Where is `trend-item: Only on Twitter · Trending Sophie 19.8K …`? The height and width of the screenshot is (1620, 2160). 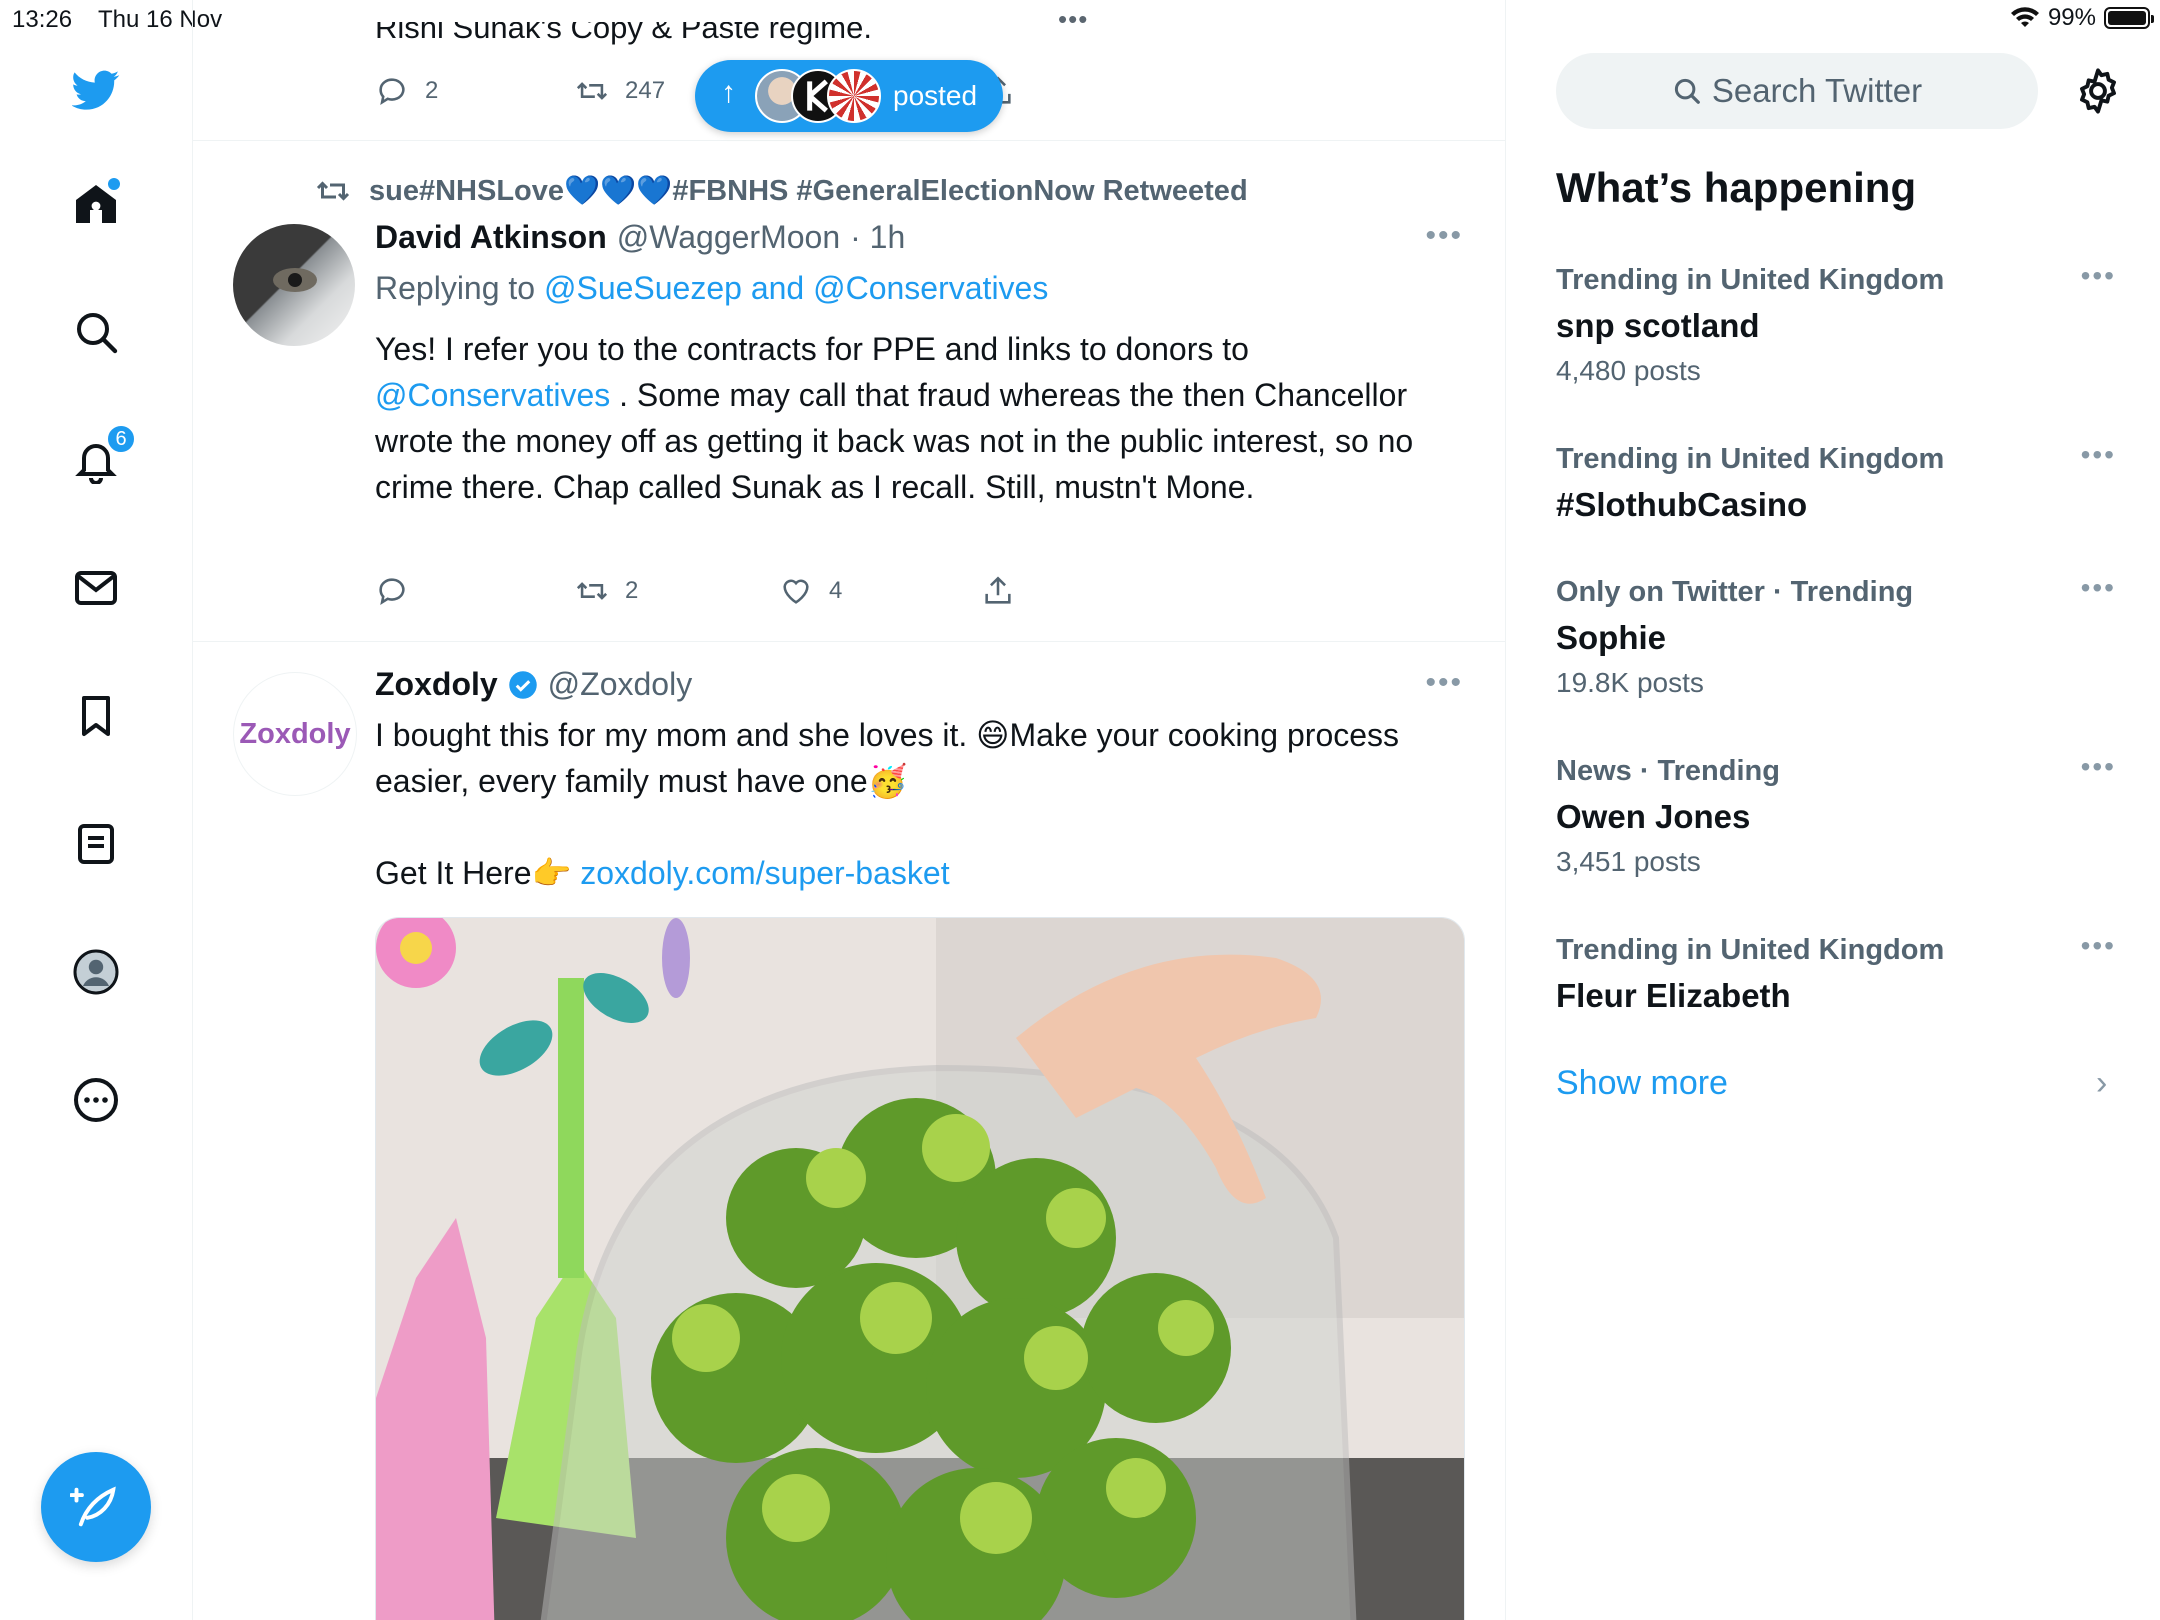 trend-item: Only on Twitter · Trending Sophie 19.8K … is located at coordinates (1836, 635).